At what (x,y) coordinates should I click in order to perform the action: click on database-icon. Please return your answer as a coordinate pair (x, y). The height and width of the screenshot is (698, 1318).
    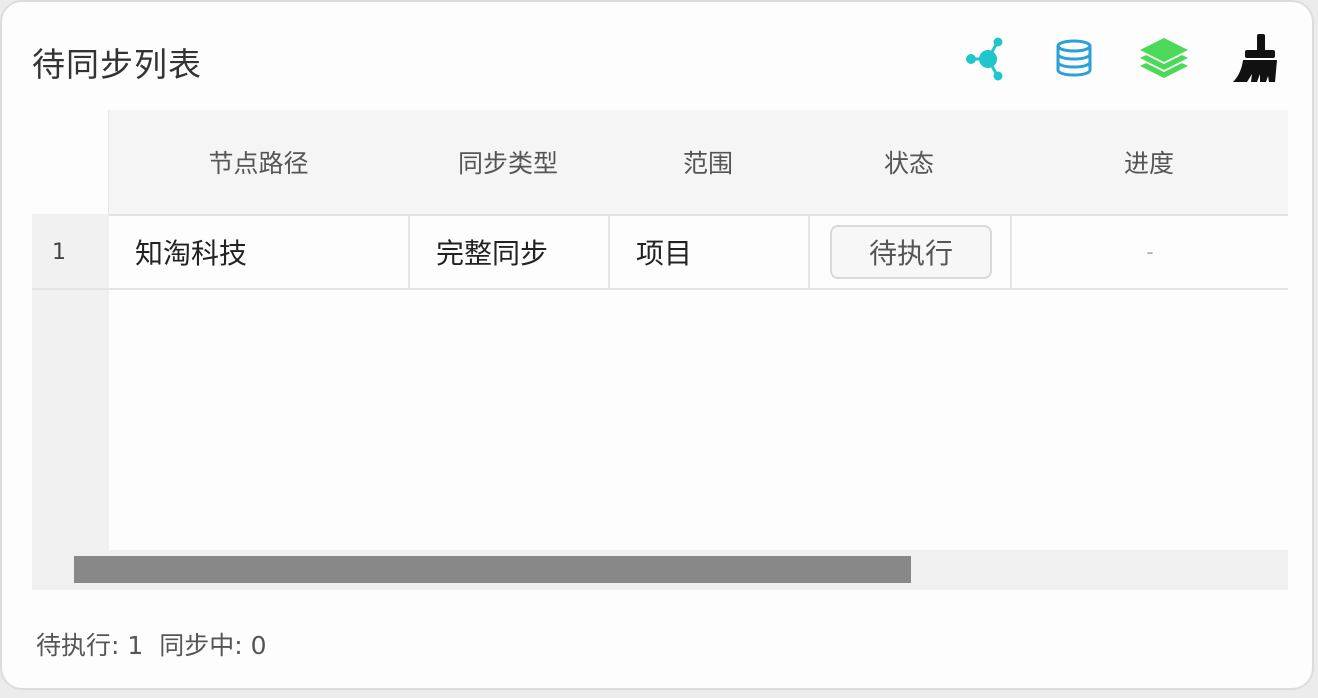
    Looking at the image, I should click on (1074, 58).